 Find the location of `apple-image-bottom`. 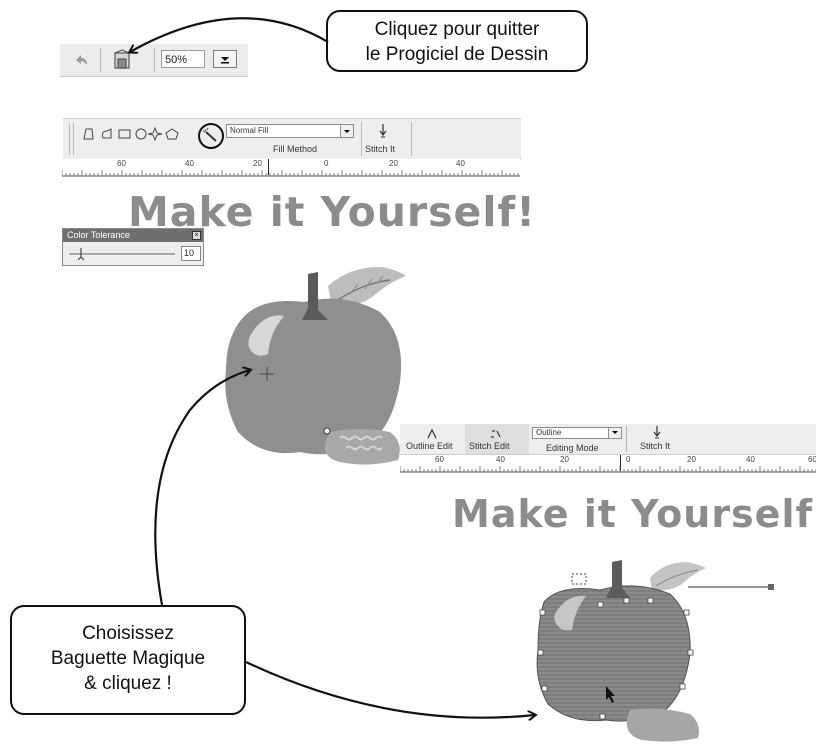

apple-image-bottom is located at coordinates (655, 649).